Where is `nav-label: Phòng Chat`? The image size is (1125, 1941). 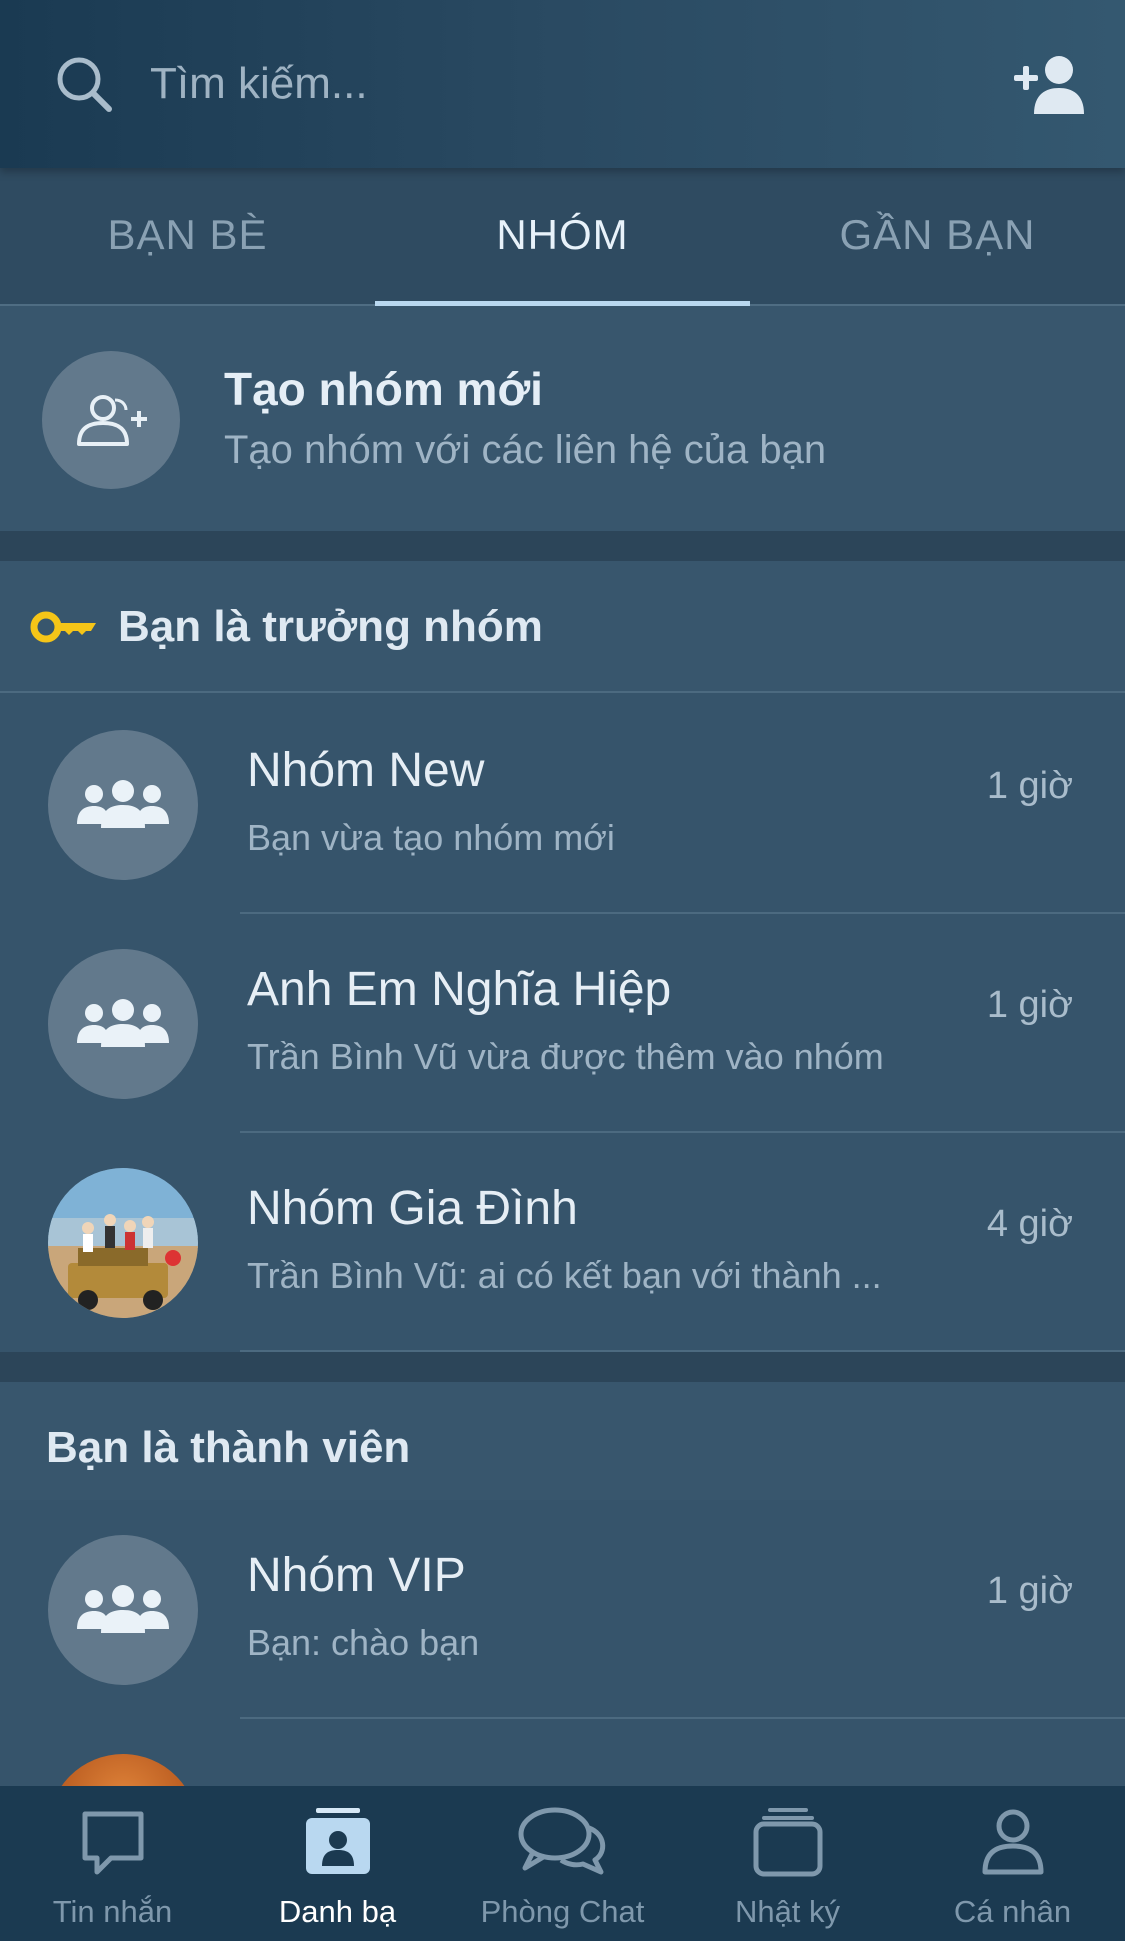
nav-label: Phòng Chat is located at coordinates (562, 1911).